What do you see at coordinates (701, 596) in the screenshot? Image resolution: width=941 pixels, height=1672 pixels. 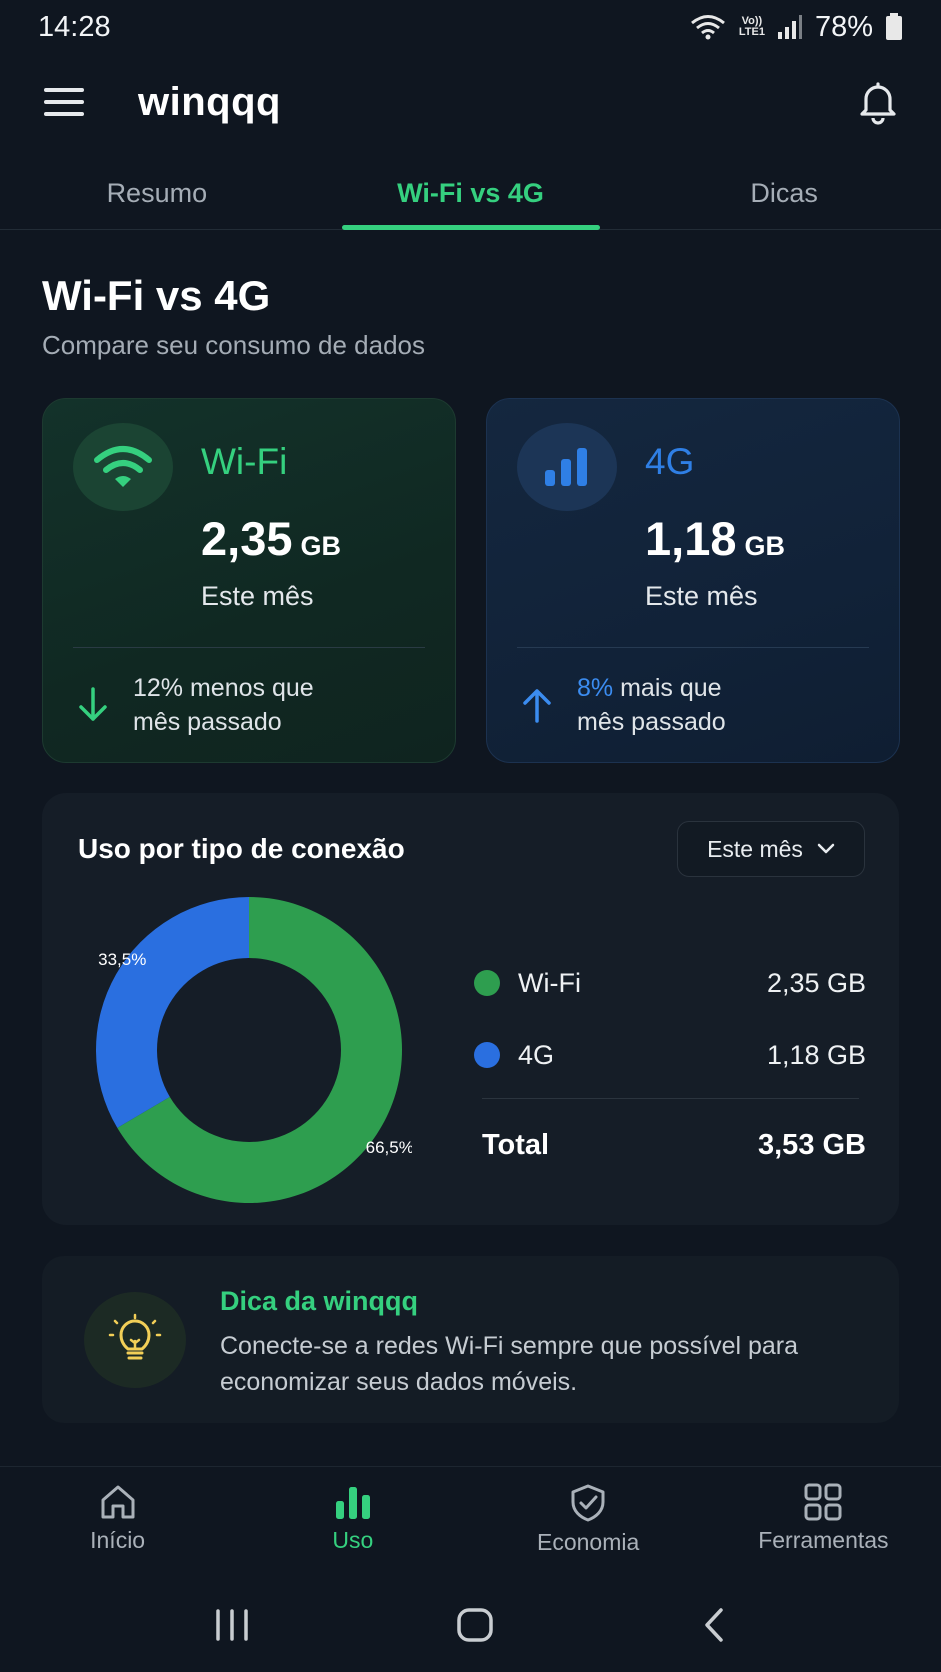 I see `mobile-card-period: Este mês` at bounding box center [701, 596].